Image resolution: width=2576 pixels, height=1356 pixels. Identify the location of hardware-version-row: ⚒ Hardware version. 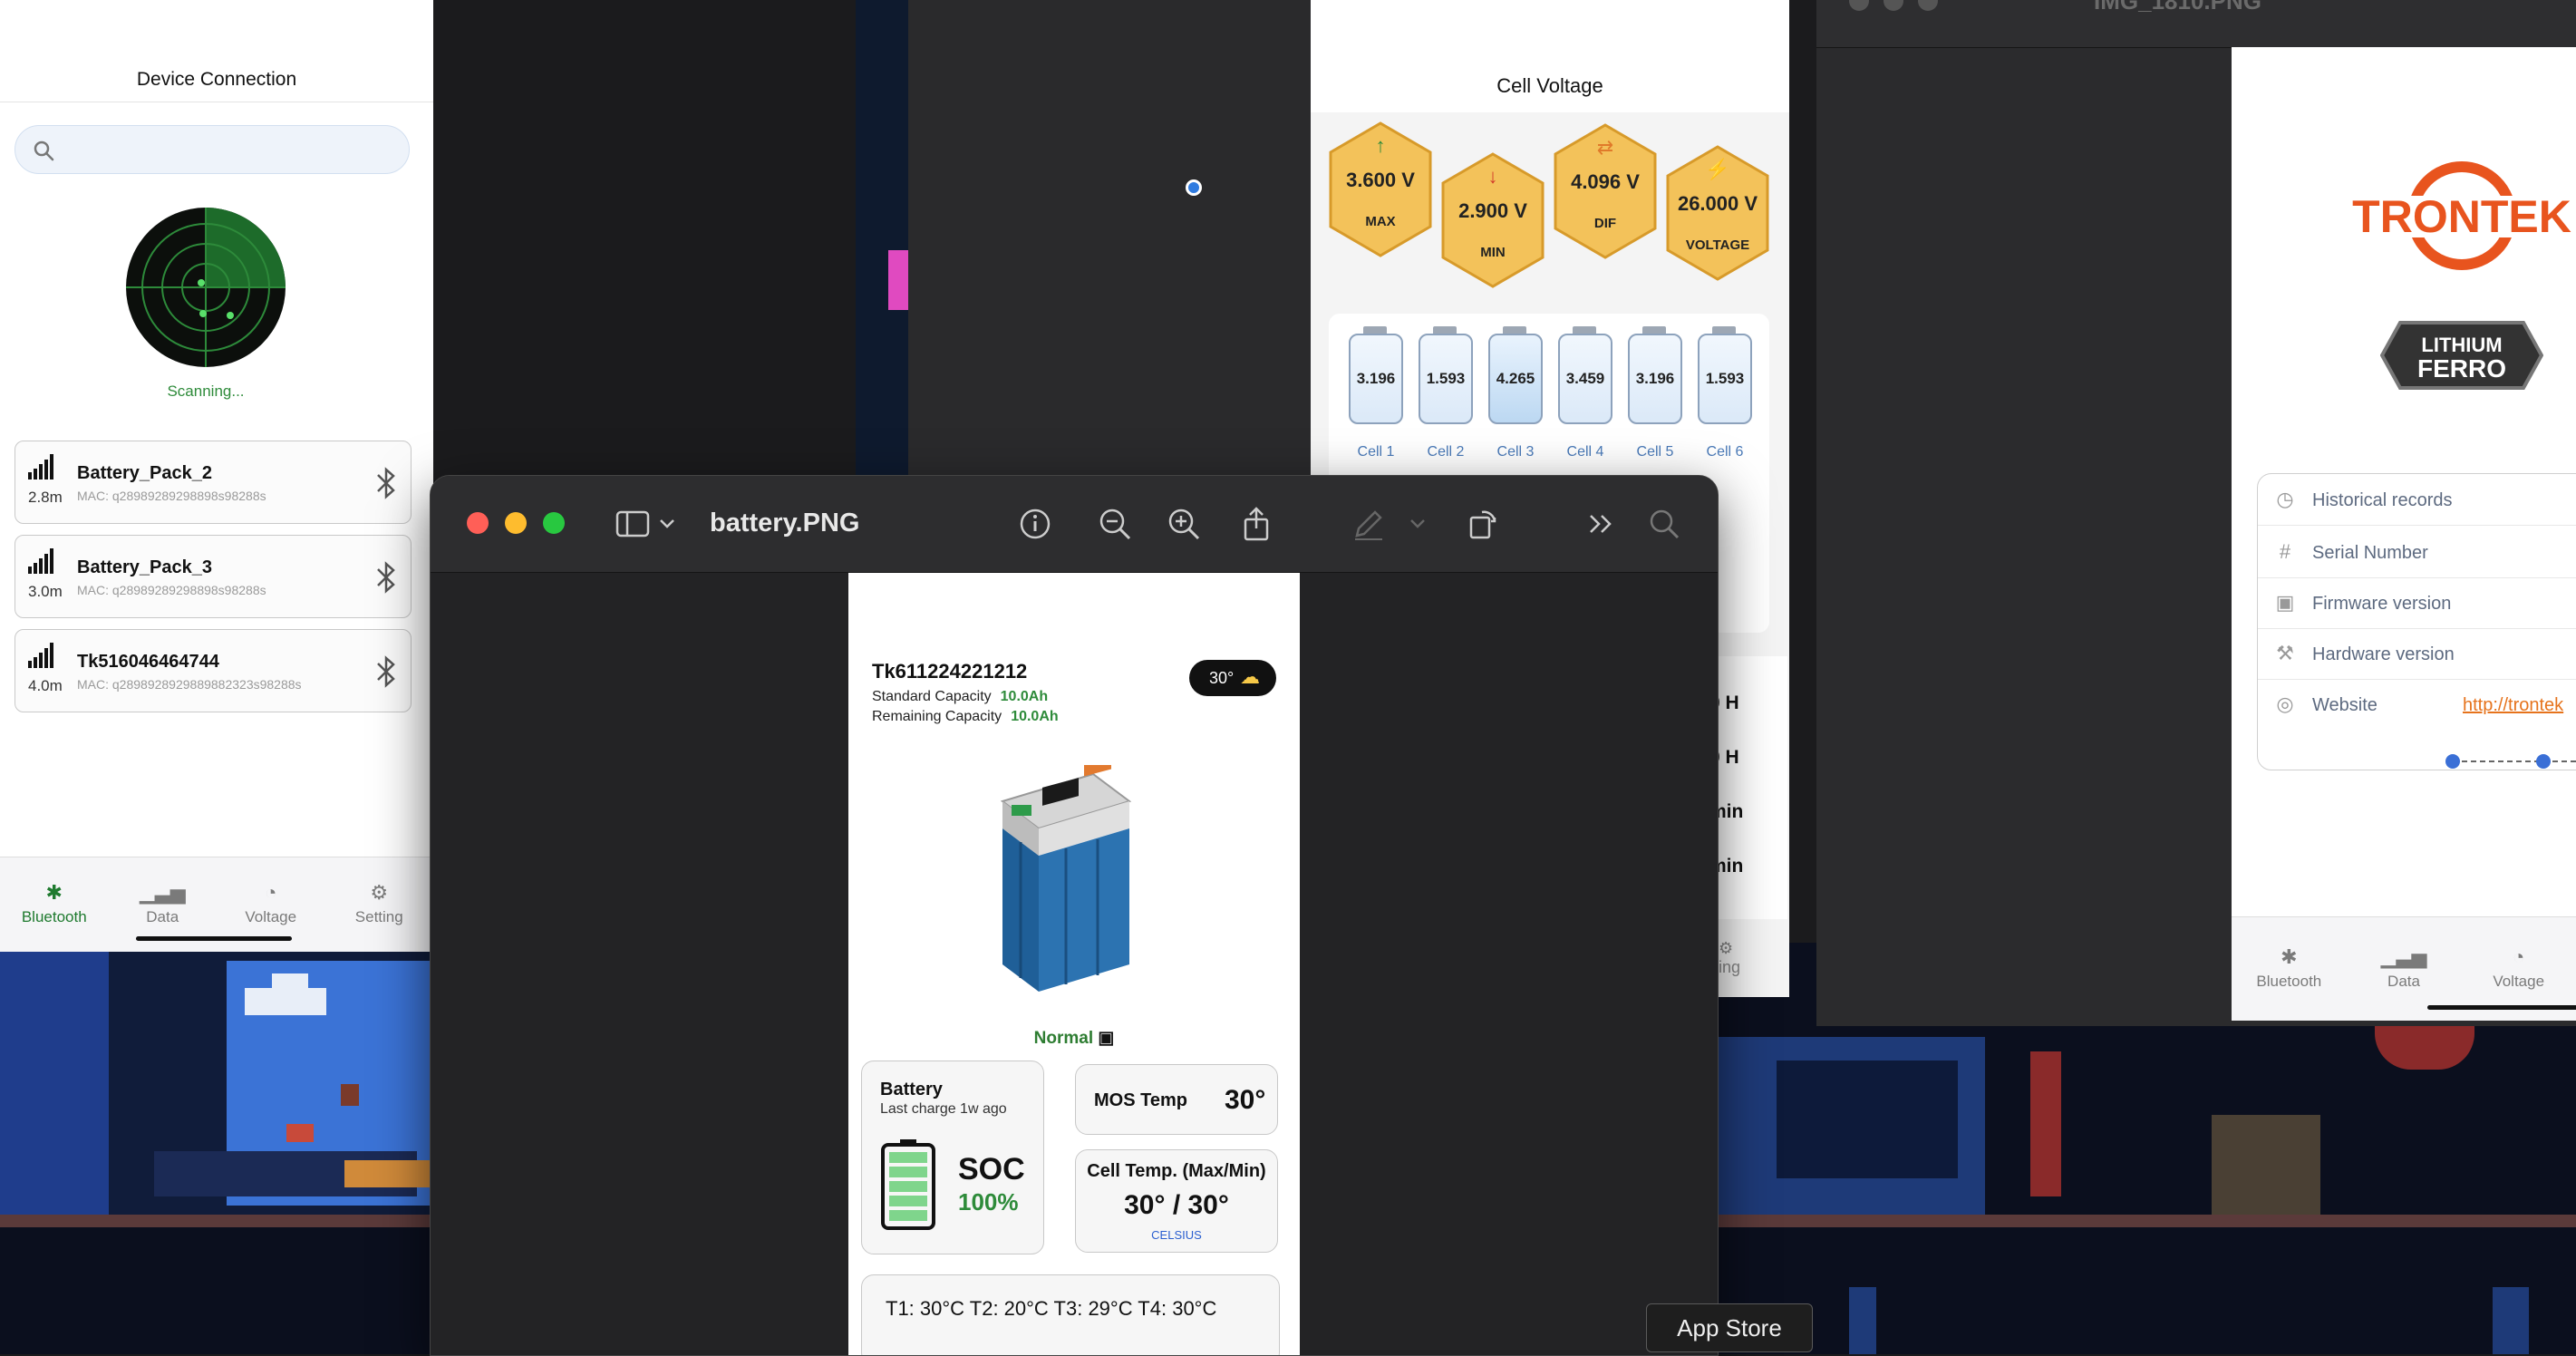
(2417, 654).